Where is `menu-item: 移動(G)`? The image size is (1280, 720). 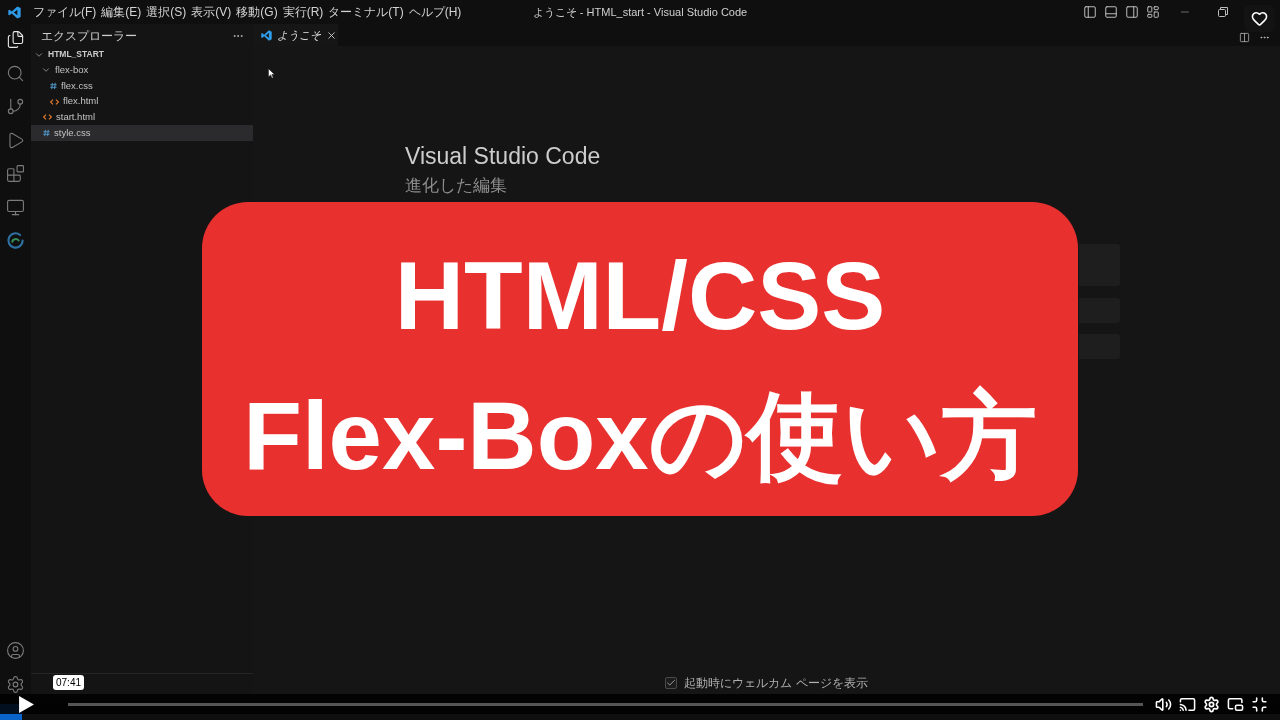
menu-item: 移動(G) is located at coordinates (257, 12).